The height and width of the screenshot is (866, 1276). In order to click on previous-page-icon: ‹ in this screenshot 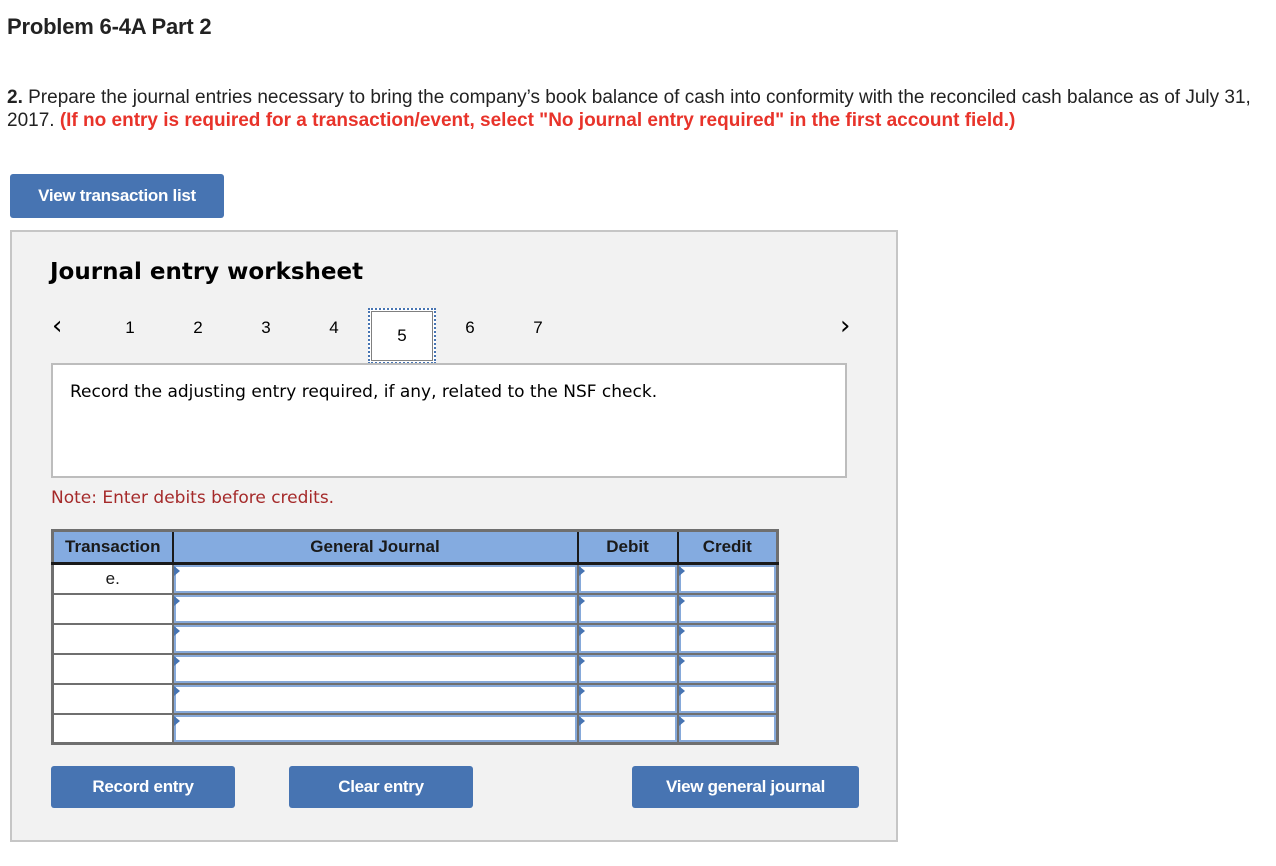, I will do `click(57, 326)`.